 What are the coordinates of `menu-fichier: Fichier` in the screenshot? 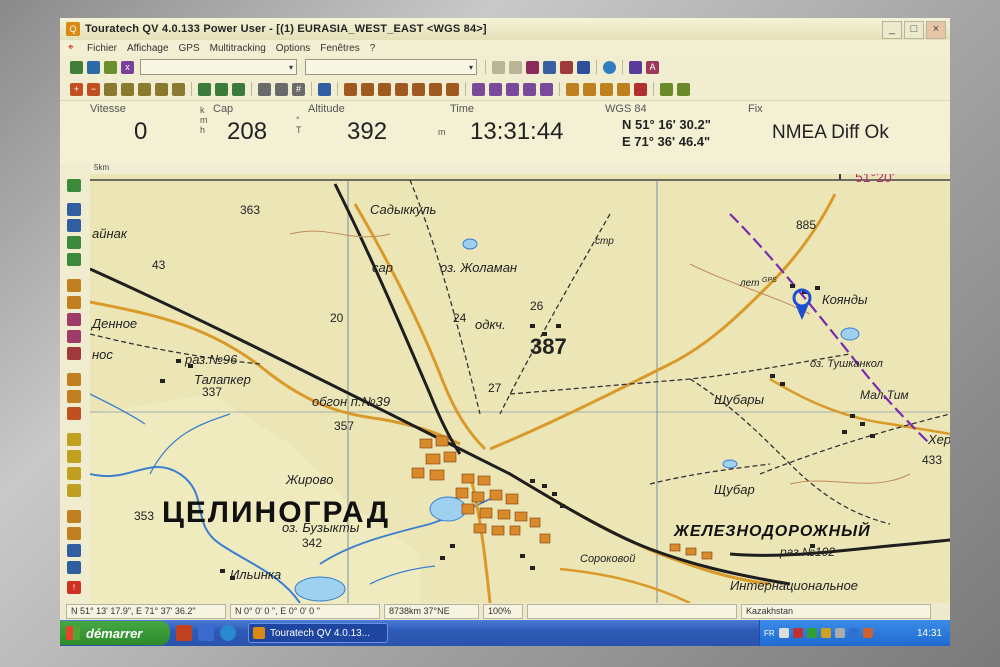 It's located at (102, 48).